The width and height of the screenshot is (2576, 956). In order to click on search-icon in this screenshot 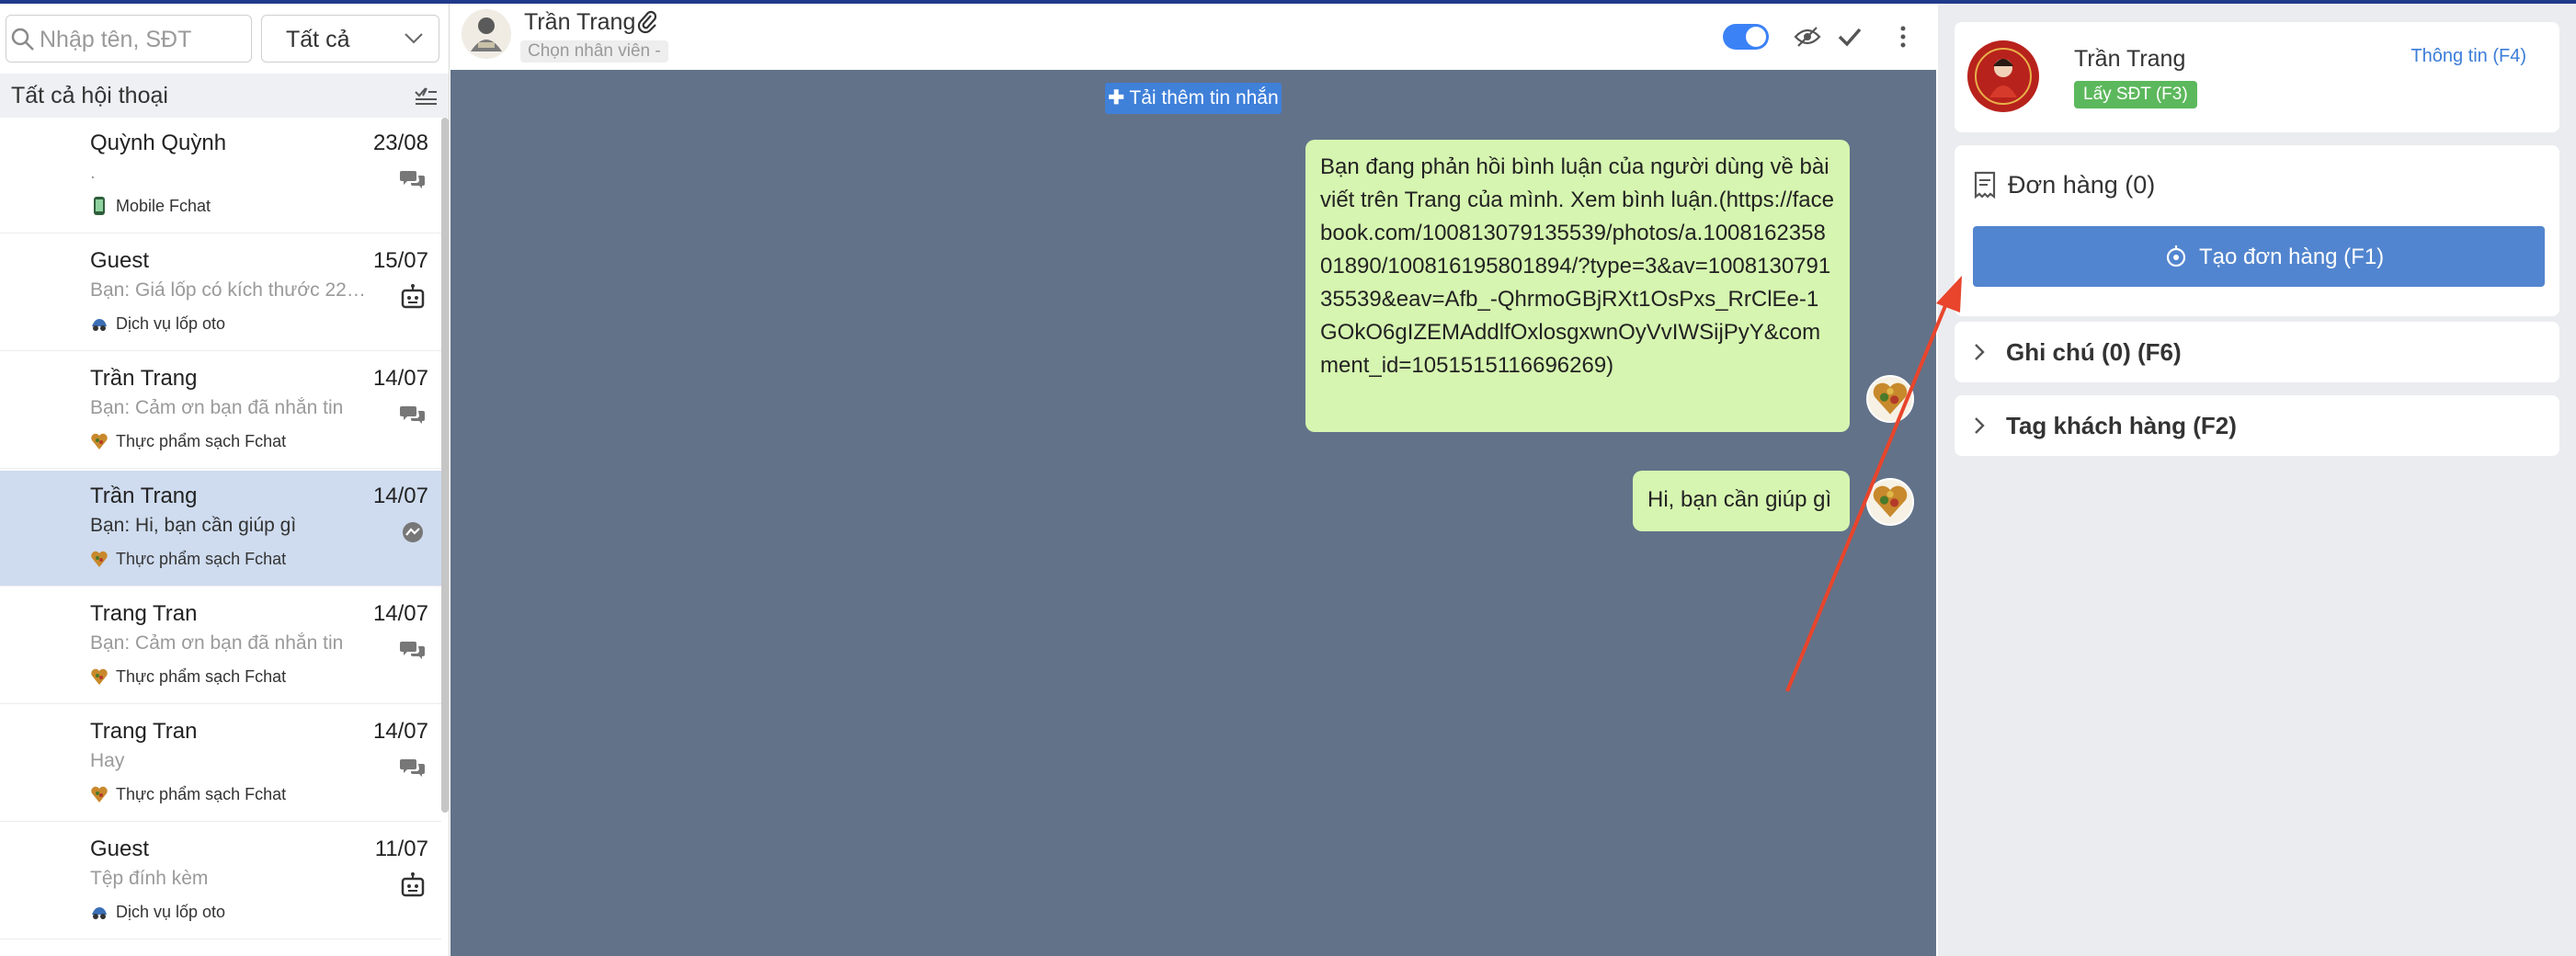, I will do `click(22, 39)`.